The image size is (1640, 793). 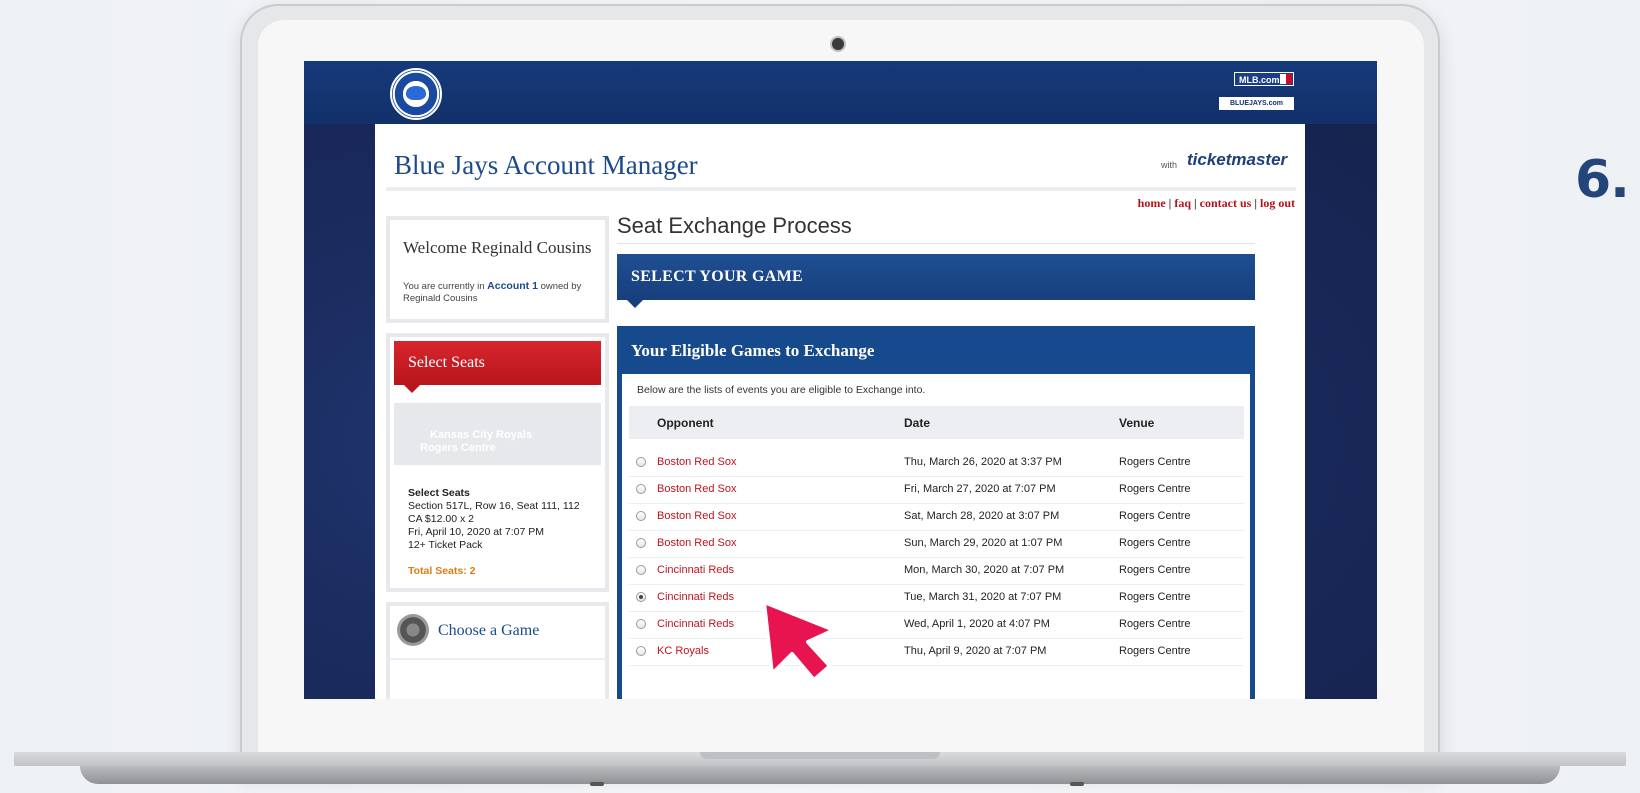 What do you see at coordinates (983, 543) in the screenshot?
I see `game-date: Sun, March 29, 2020 at 1:07 PM` at bounding box center [983, 543].